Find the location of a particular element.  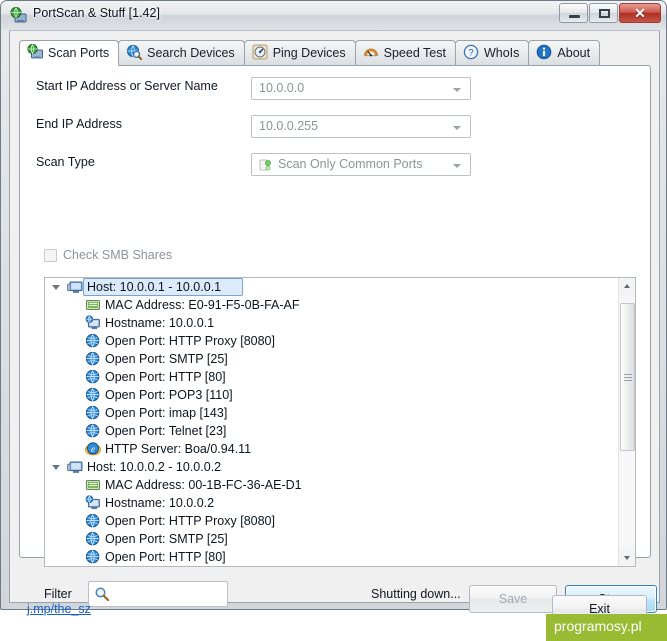

tab-speed-test: Speed Test is located at coordinates (405, 52).